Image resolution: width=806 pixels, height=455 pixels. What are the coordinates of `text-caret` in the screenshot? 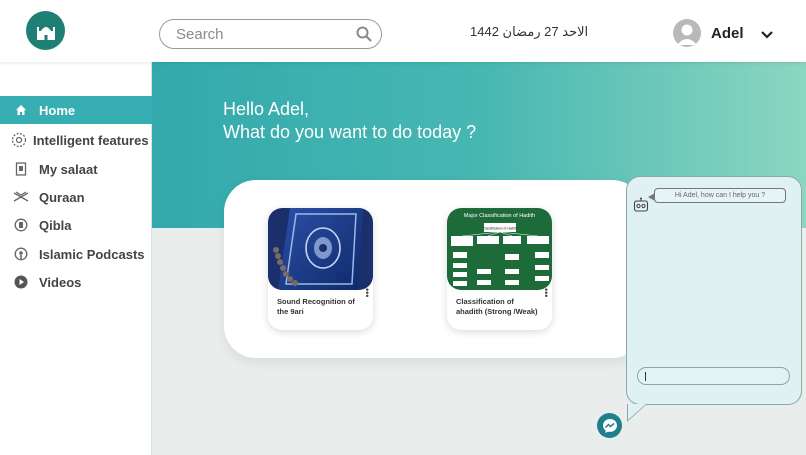 It's located at (645, 376).